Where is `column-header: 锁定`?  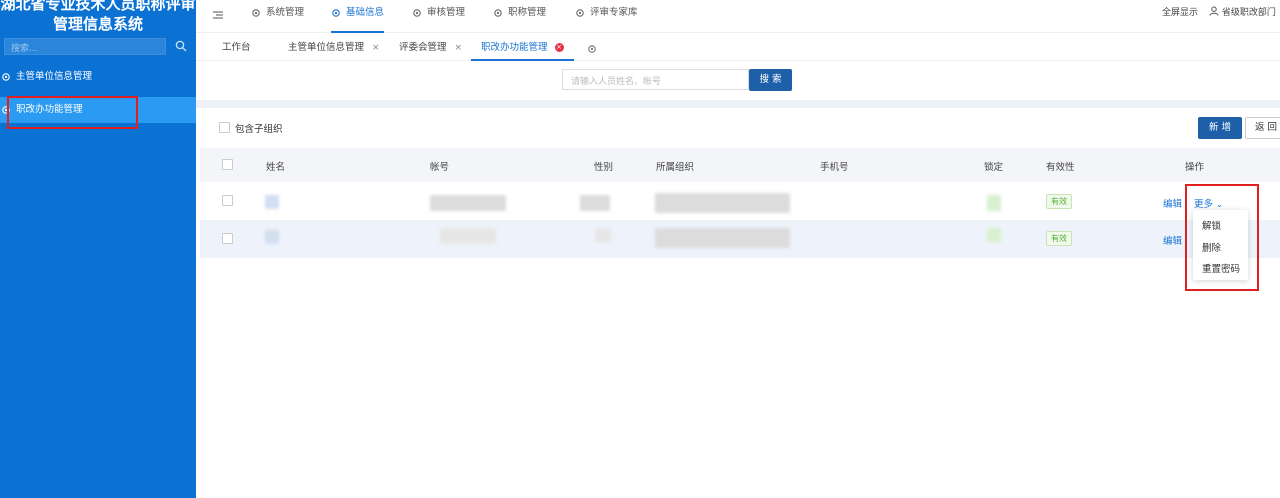 column-header: 锁定 is located at coordinates (994, 167).